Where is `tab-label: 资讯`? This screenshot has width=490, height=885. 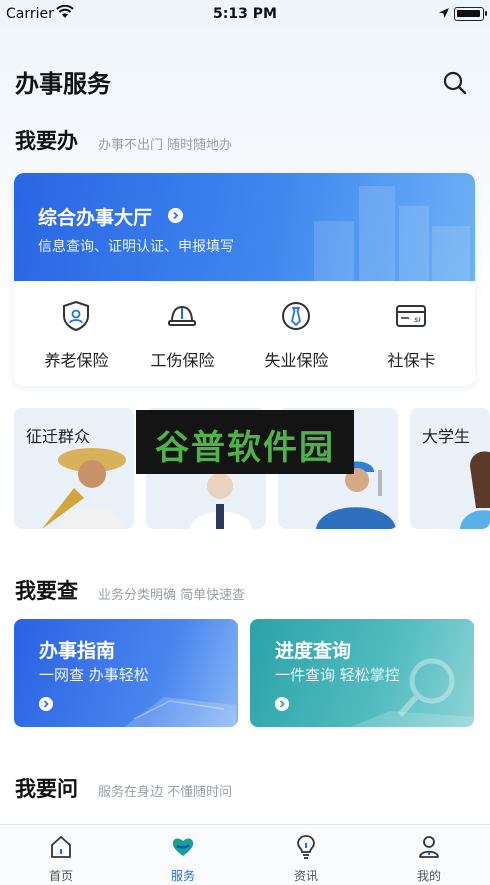 tab-label: 资讯 is located at coordinates (305, 876).